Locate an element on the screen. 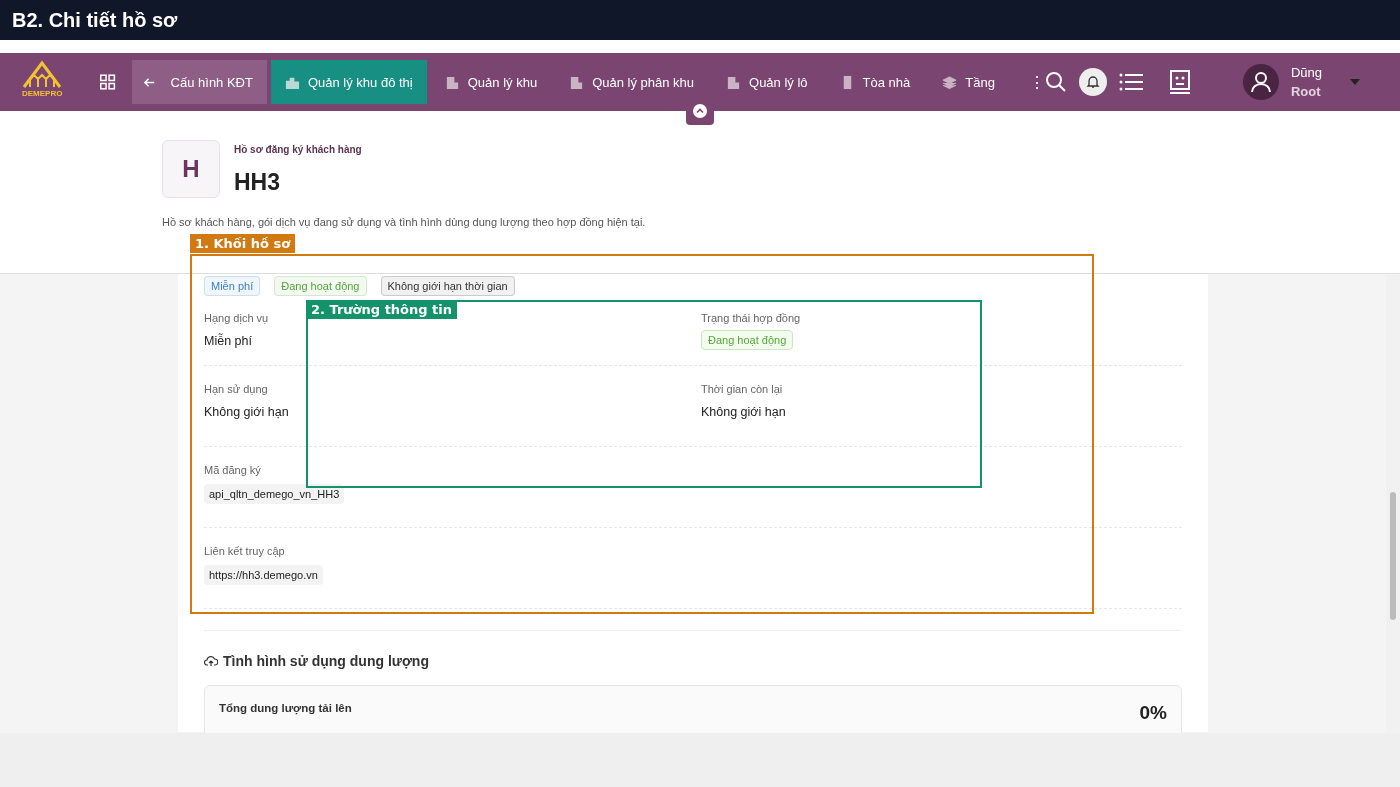  field-label: Hạn sử dụng is located at coordinates (236, 389).